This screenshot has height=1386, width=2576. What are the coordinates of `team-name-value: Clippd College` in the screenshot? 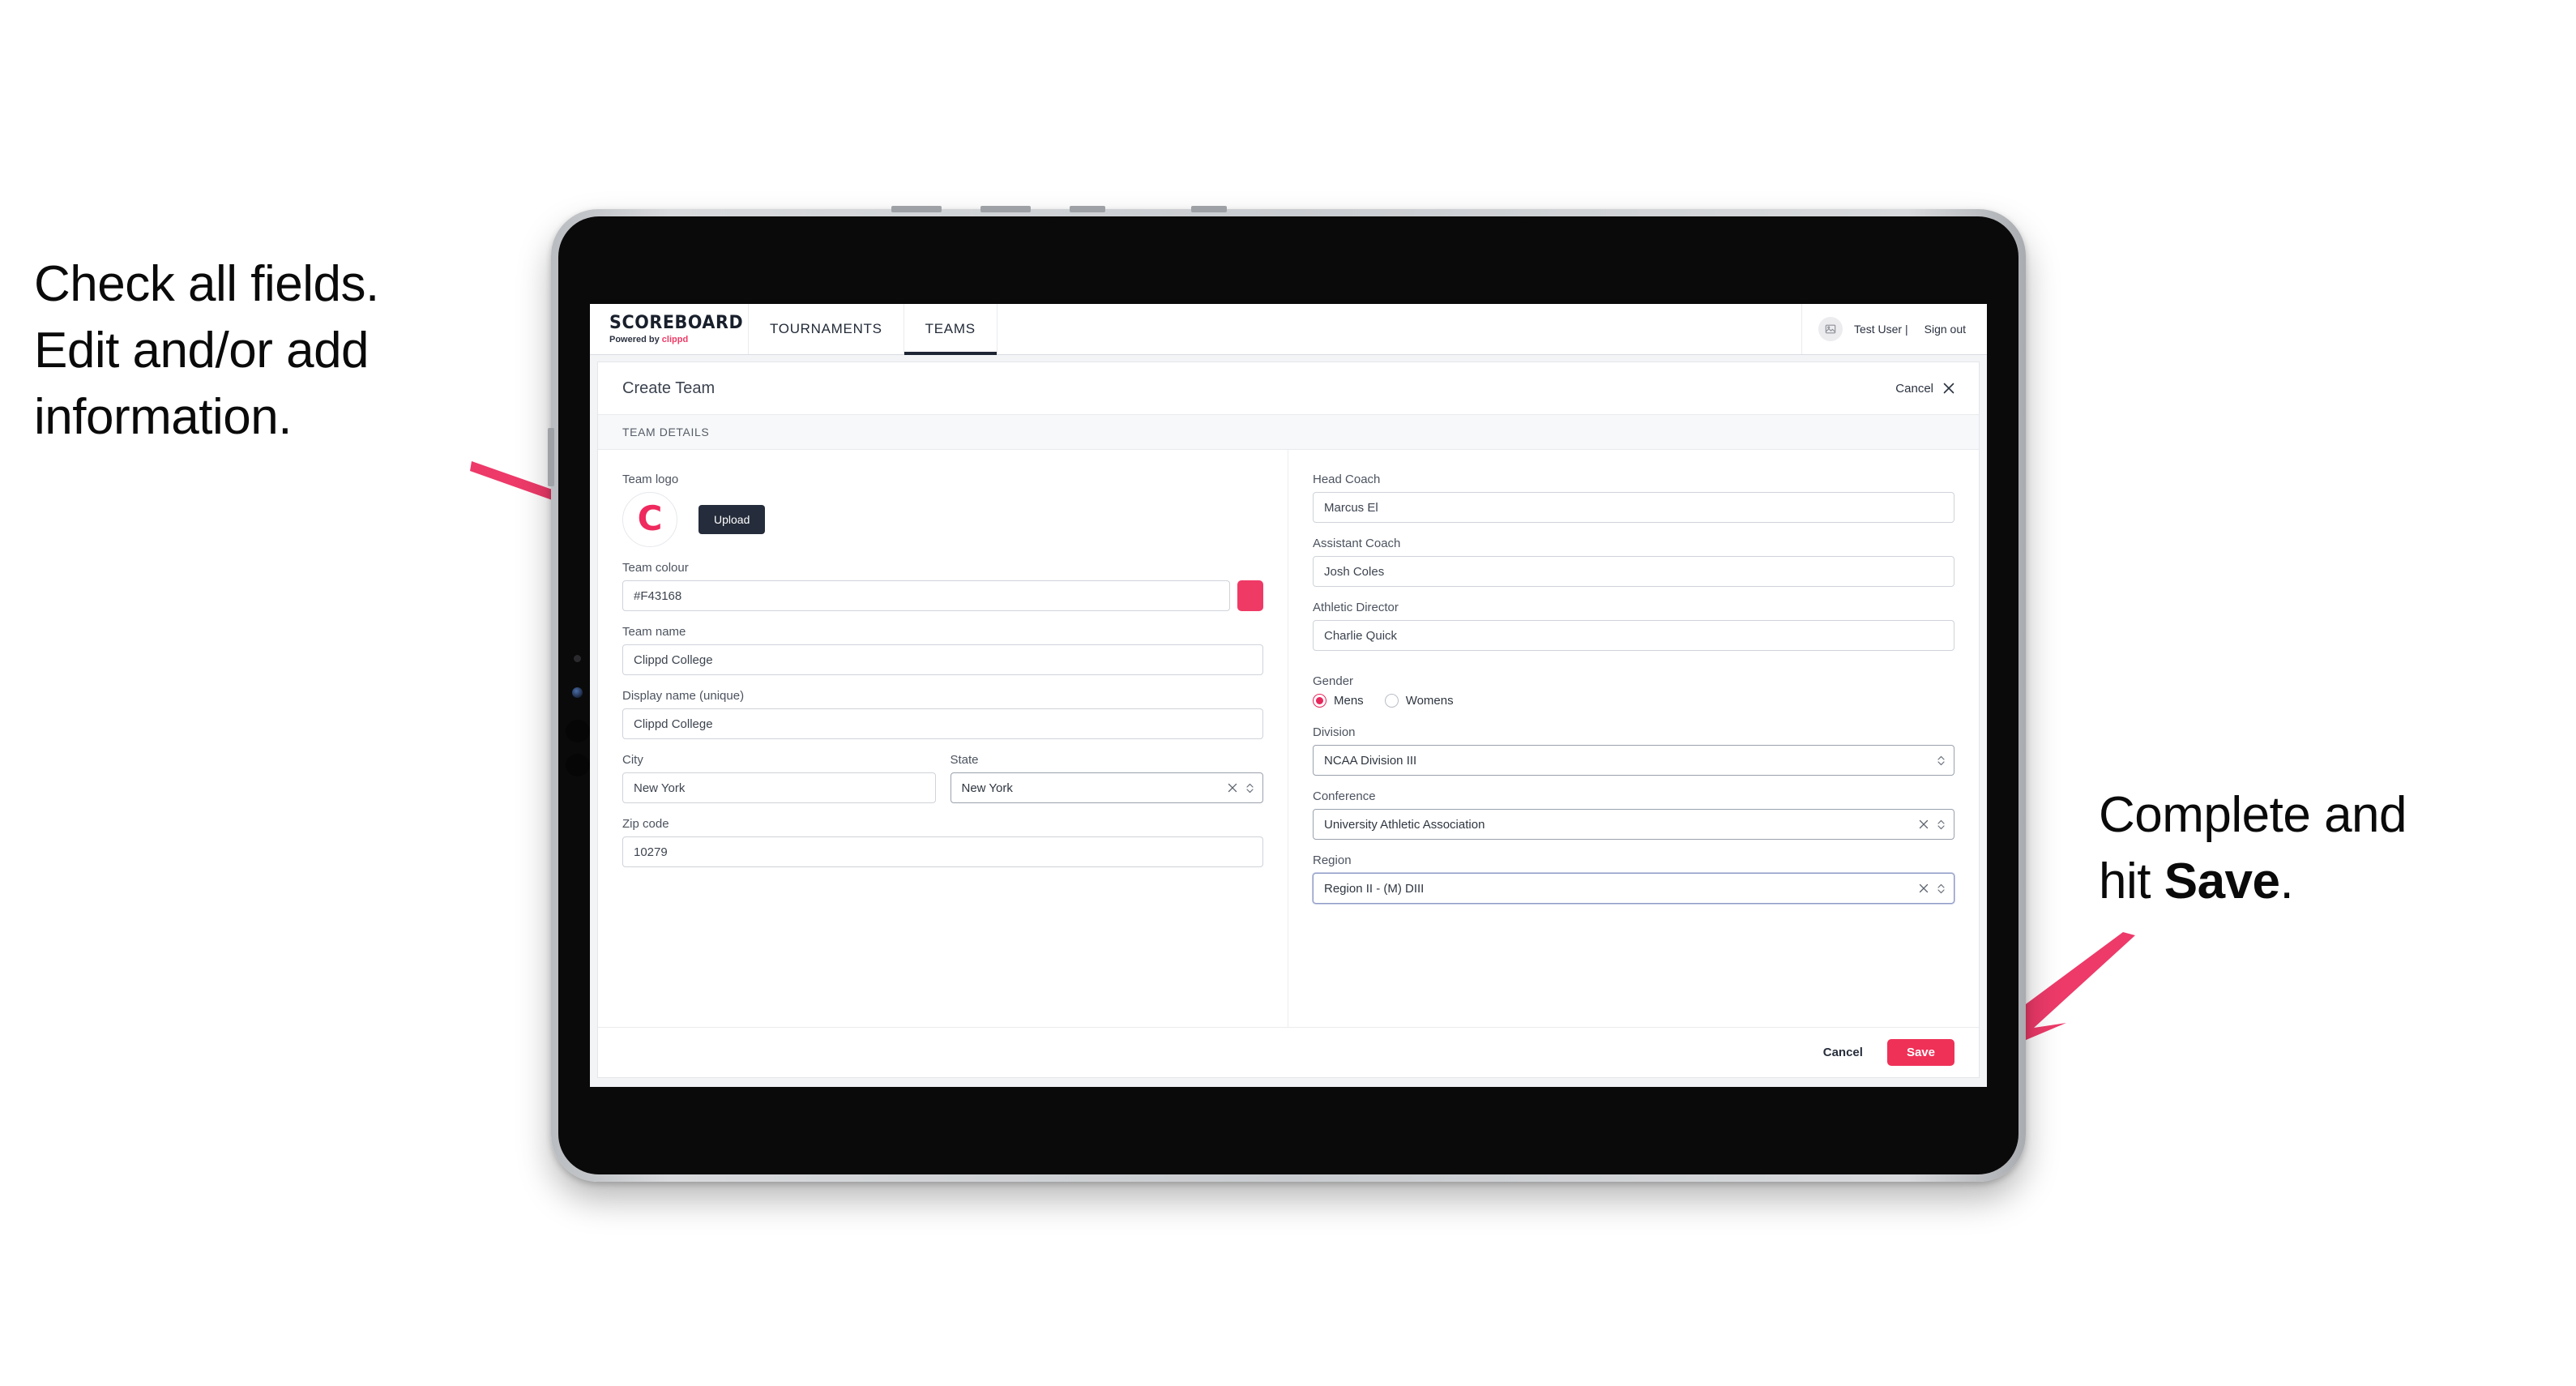 It's located at (673, 660).